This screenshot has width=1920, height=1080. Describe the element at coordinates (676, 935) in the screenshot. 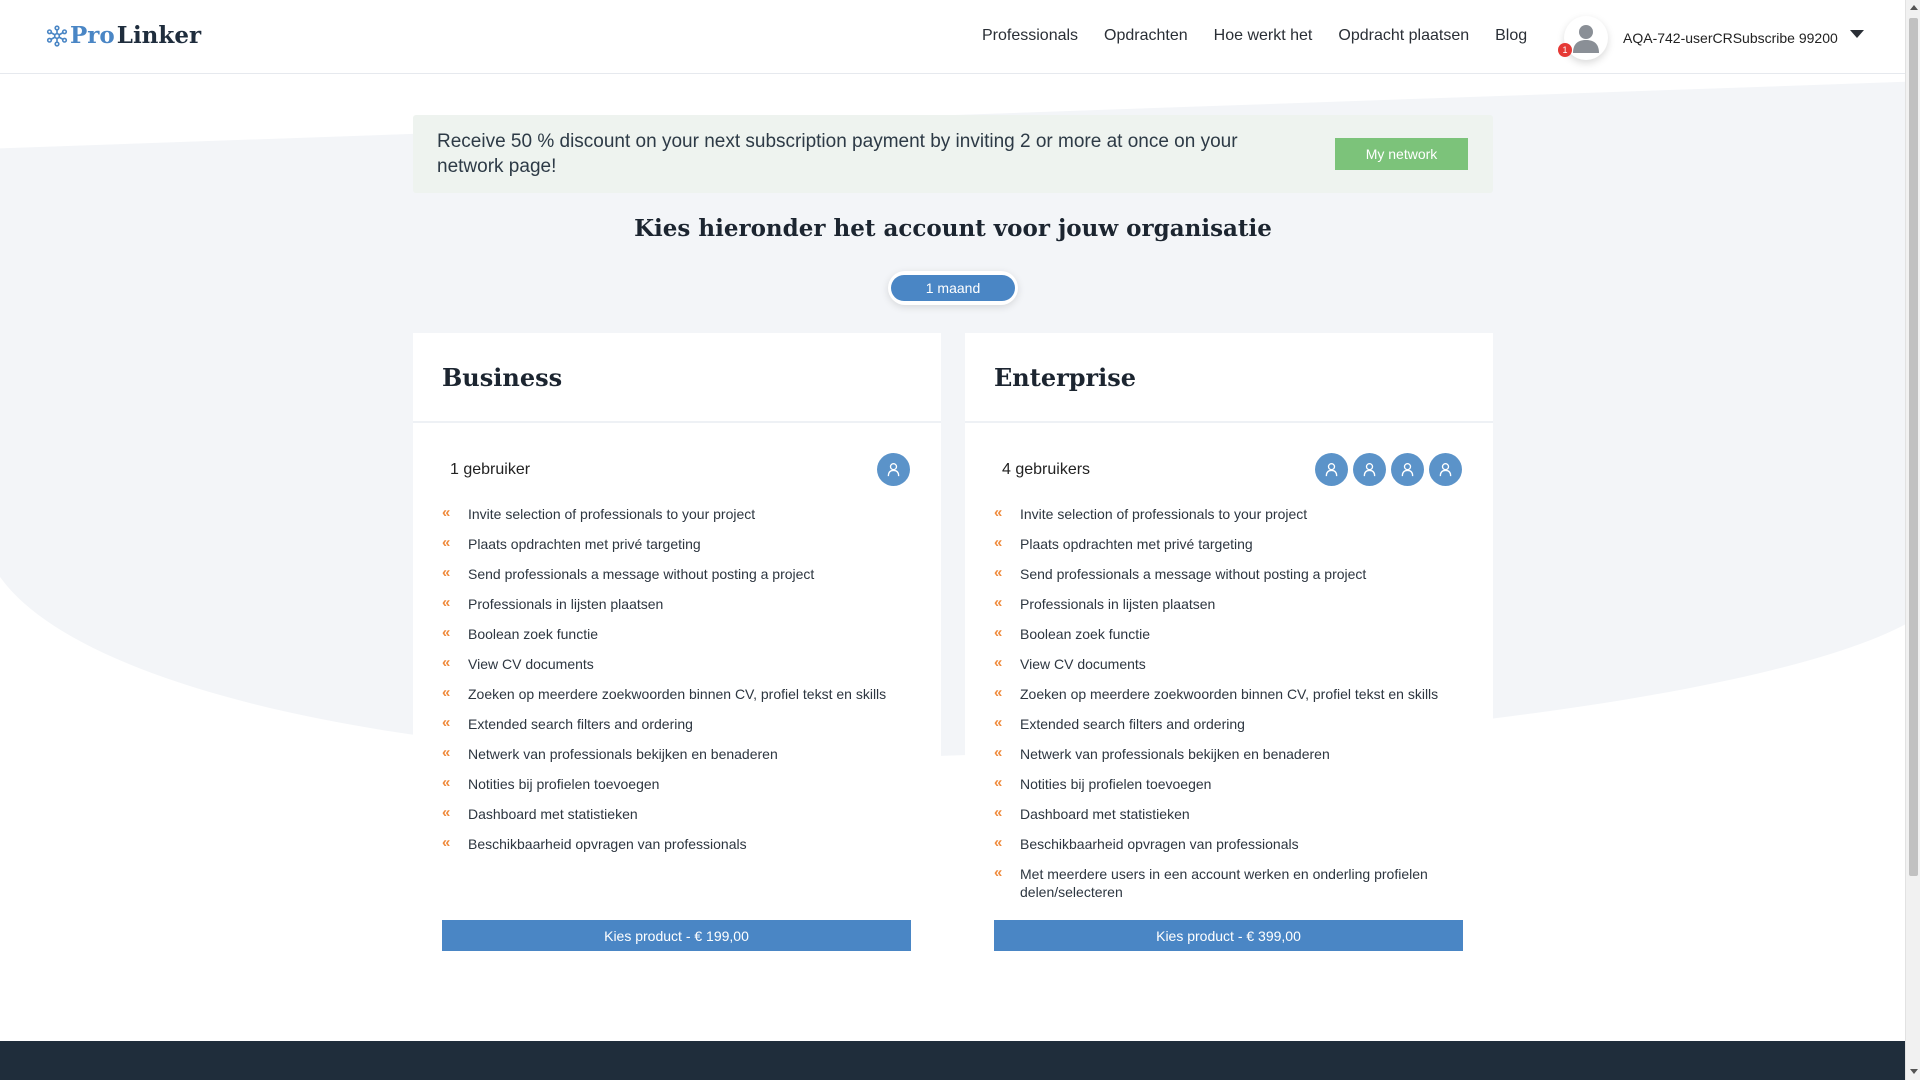

I see `choose-business-button: Kies product - € 199,00` at that location.